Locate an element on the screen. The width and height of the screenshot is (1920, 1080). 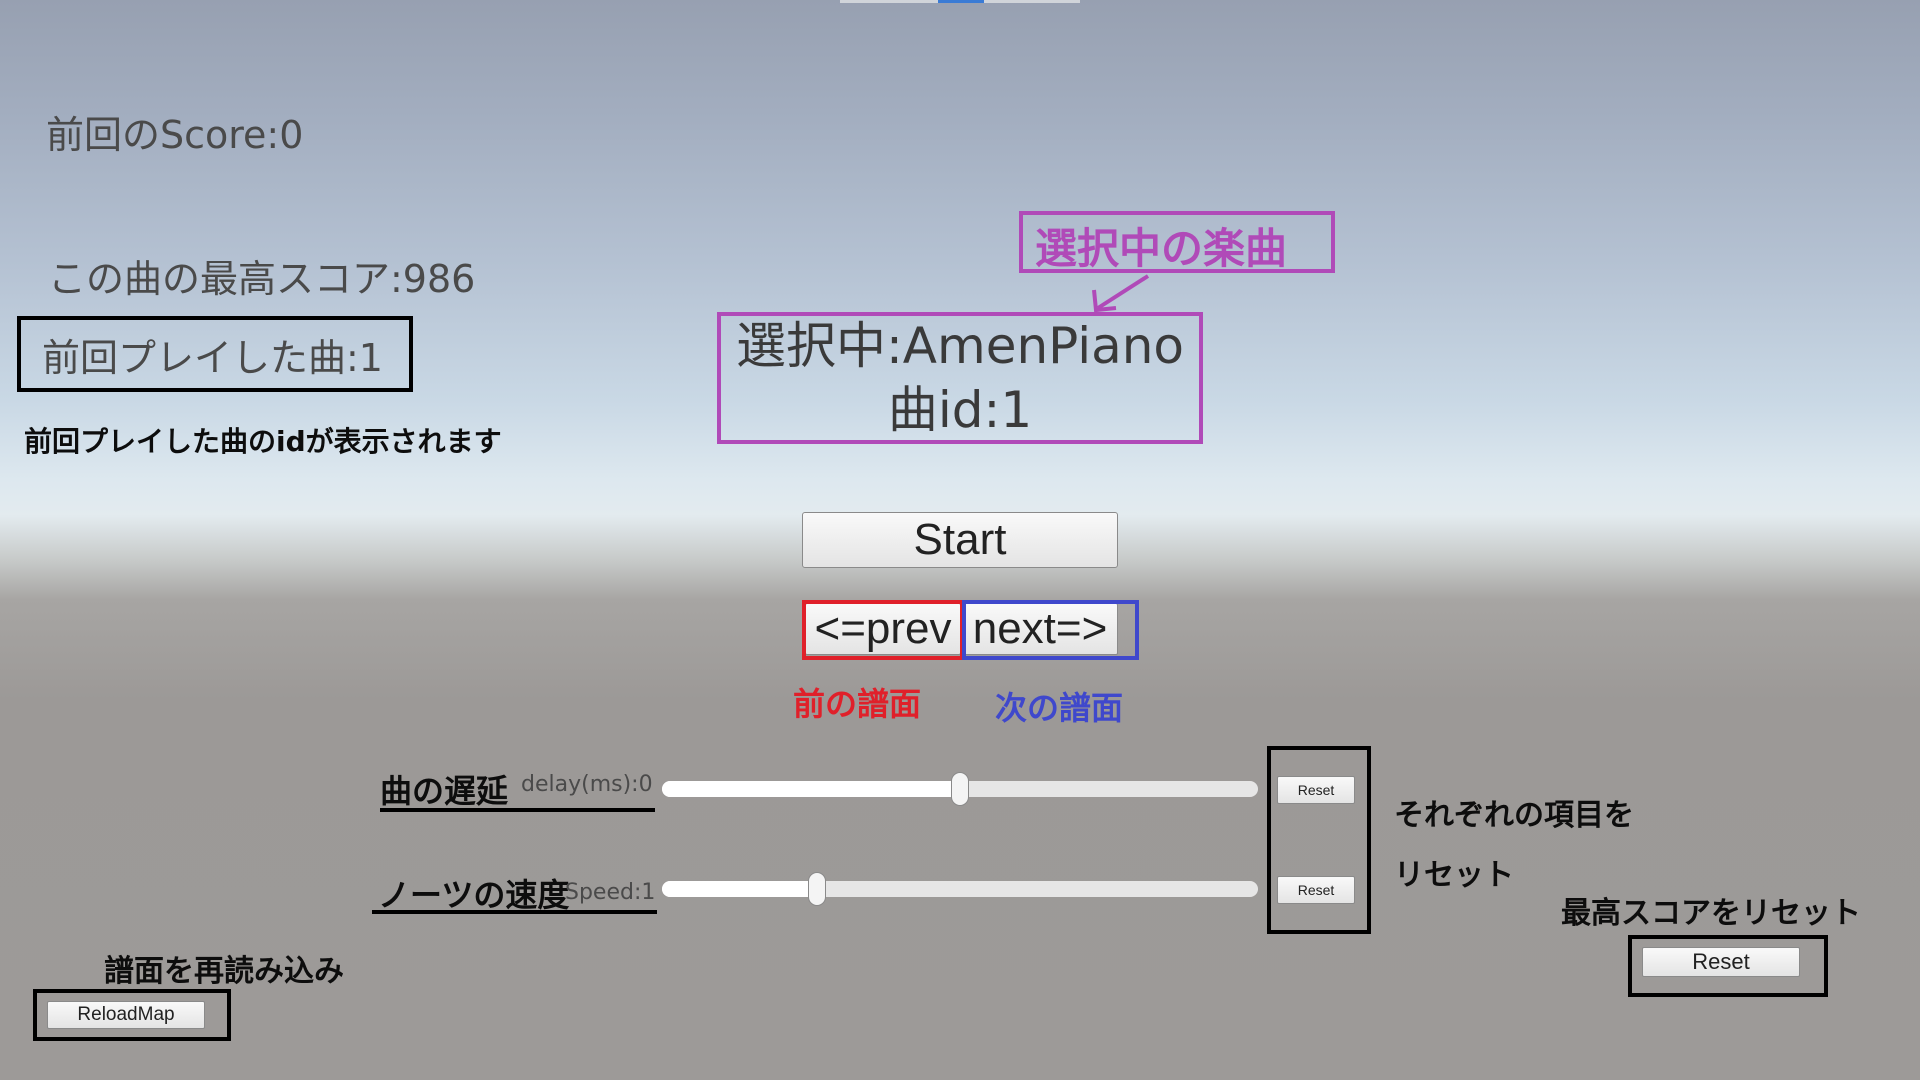
start-button: Start is located at coordinates (960, 540).